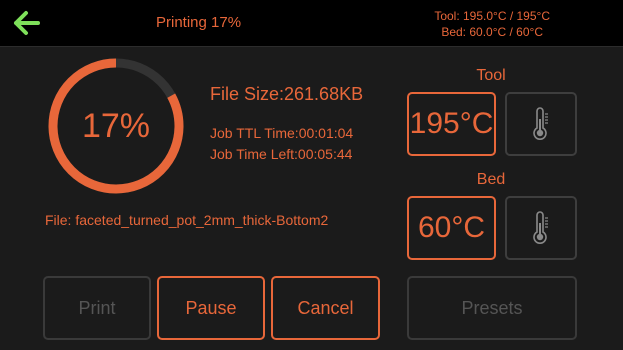  I want to click on back-button, so click(27, 23).